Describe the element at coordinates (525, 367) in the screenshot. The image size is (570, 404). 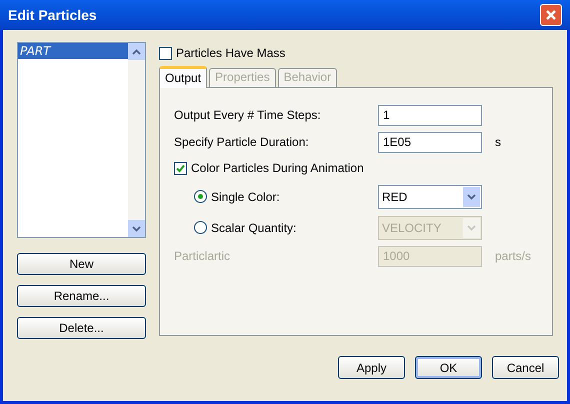
I see `cancel-button: Cancel` at that location.